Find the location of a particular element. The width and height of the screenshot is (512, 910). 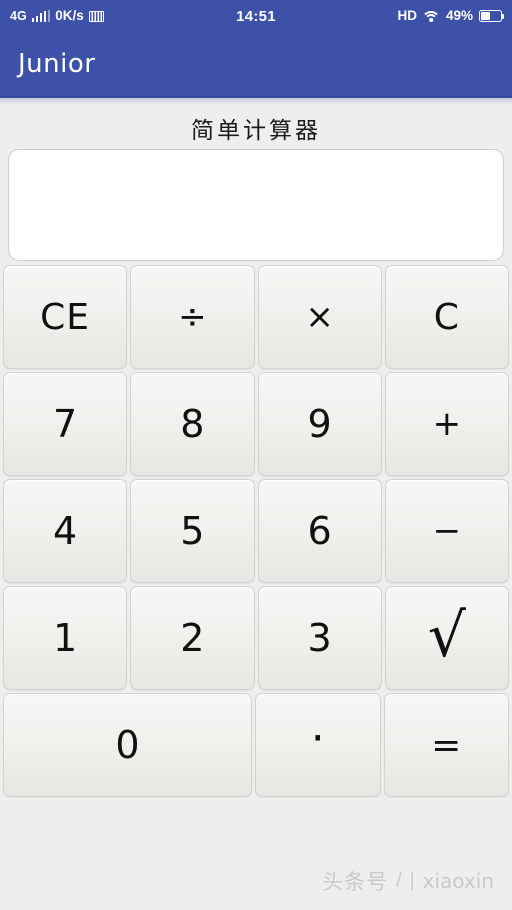

key-5: 5 is located at coordinates (192, 531).